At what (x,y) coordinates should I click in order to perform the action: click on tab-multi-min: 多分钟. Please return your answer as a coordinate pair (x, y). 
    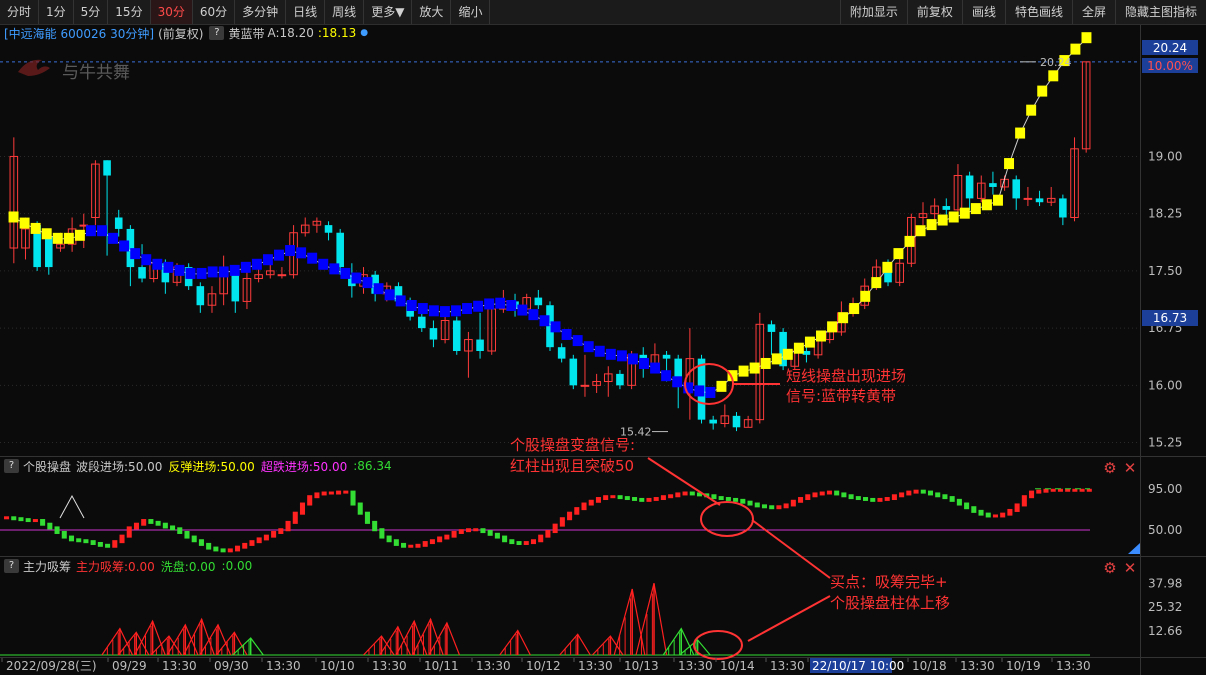
    Looking at the image, I should click on (261, 12).